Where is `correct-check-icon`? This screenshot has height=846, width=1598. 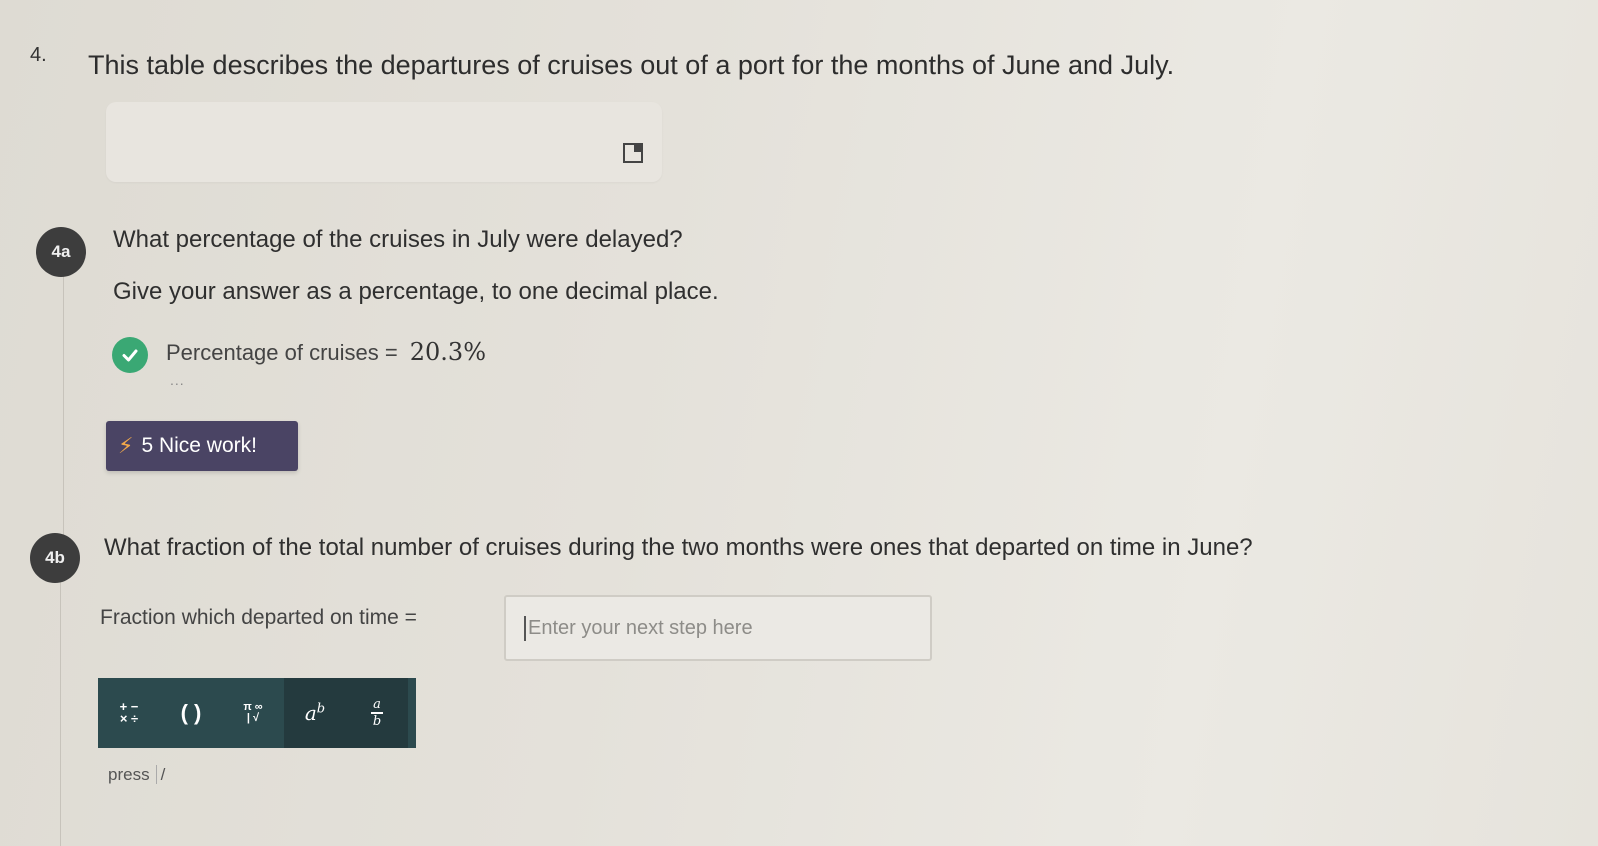
correct-check-icon is located at coordinates (130, 355).